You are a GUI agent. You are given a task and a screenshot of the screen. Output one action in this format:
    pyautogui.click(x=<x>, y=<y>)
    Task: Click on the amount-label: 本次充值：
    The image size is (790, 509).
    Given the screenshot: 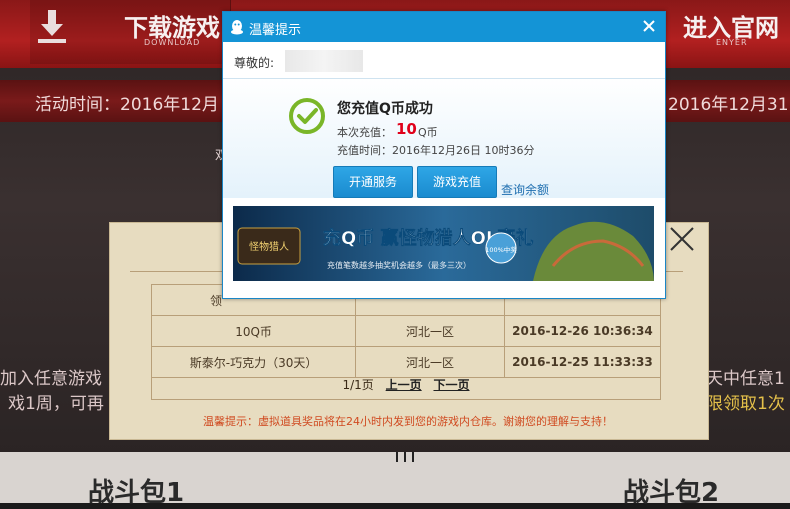 What is the action you would take?
    pyautogui.click(x=364, y=132)
    